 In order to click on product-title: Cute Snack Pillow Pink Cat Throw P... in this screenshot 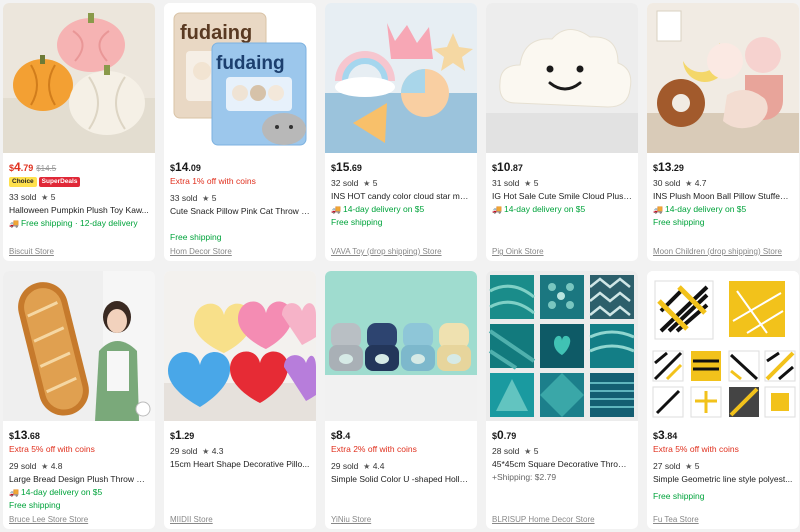, I will do `click(240, 211)`.